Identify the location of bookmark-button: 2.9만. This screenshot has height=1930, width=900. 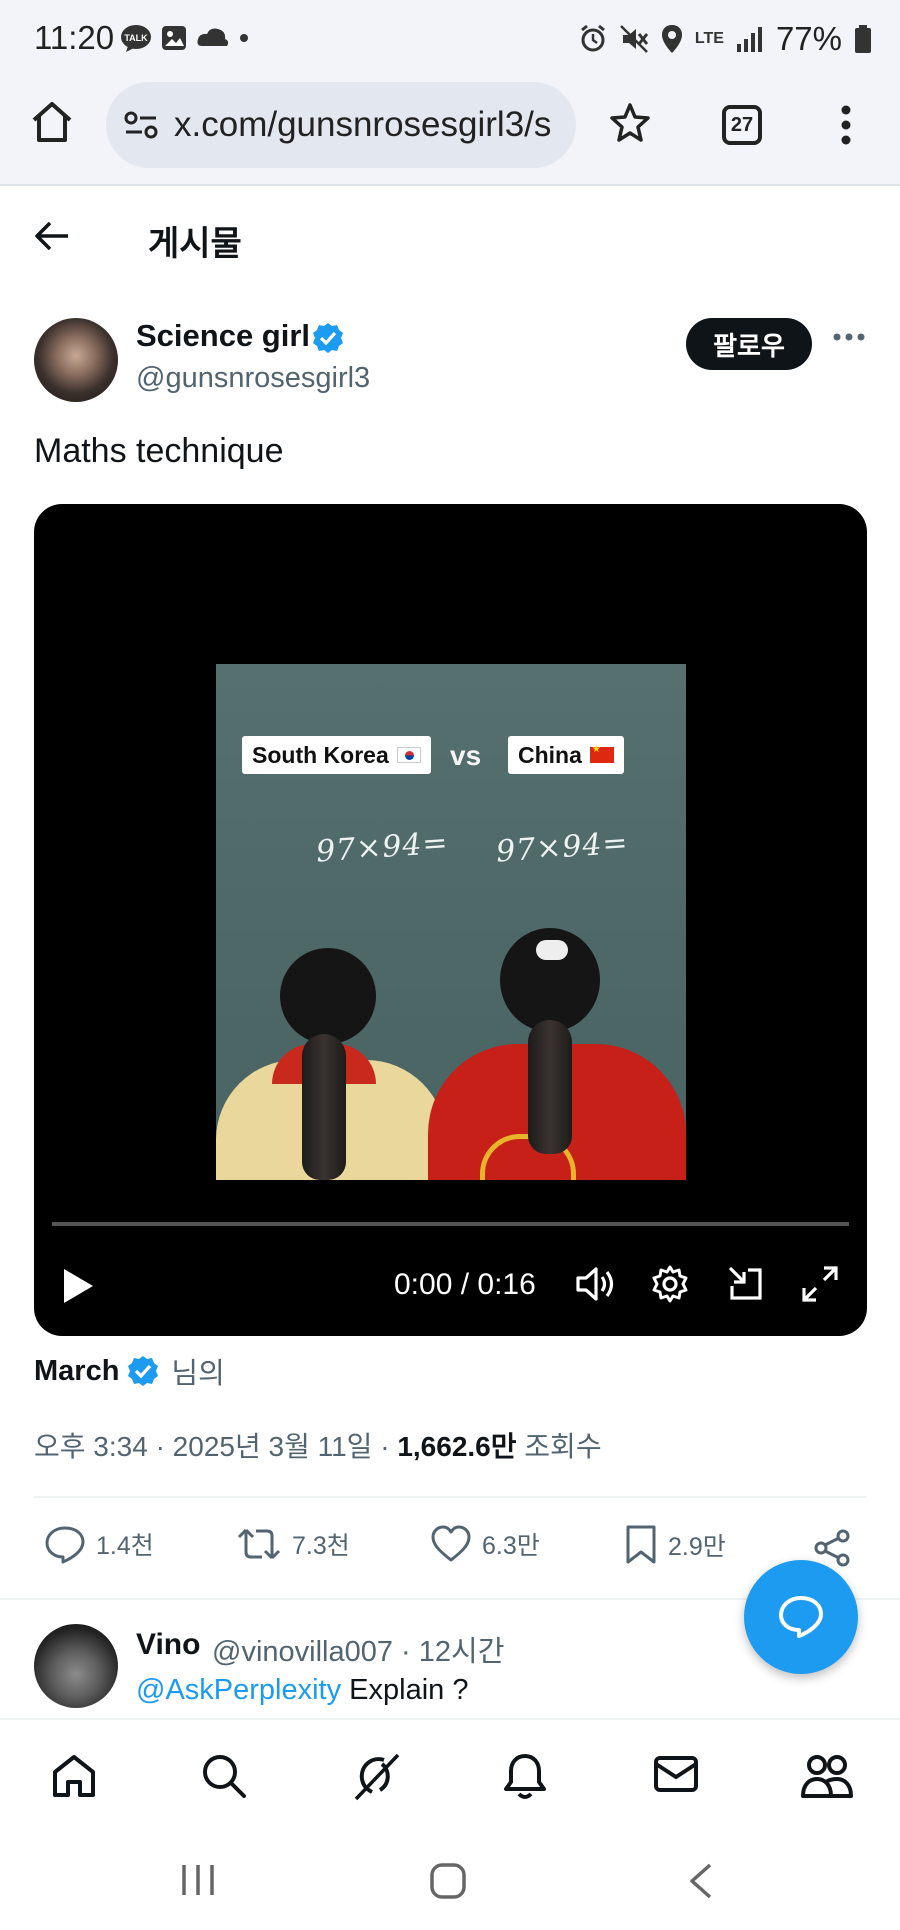
(675, 1545).